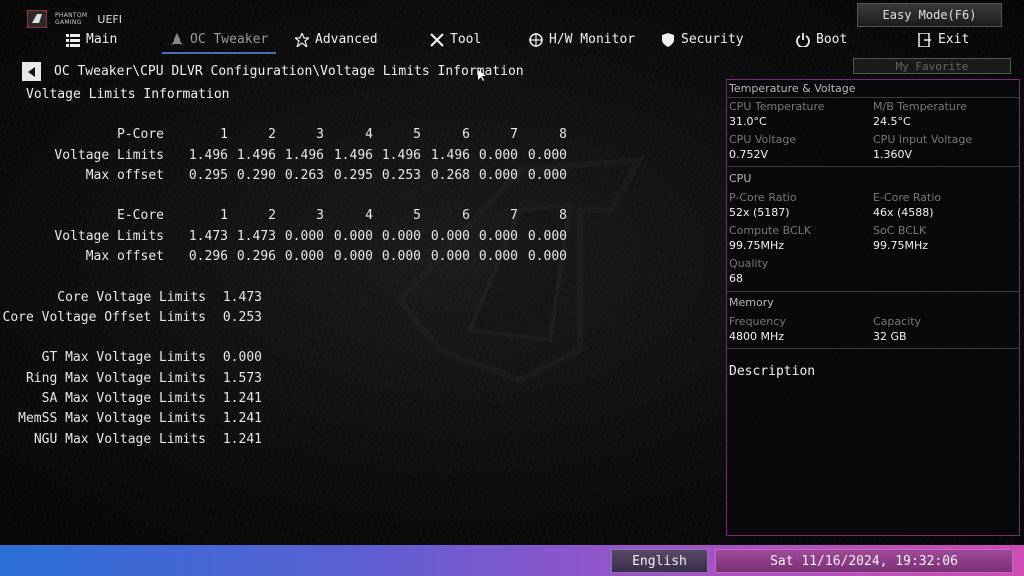 This screenshot has height=576, width=1024. What do you see at coordinates (668, 39) in the screenshot?
I see `shield-icon` at bounding box center [668, 39].